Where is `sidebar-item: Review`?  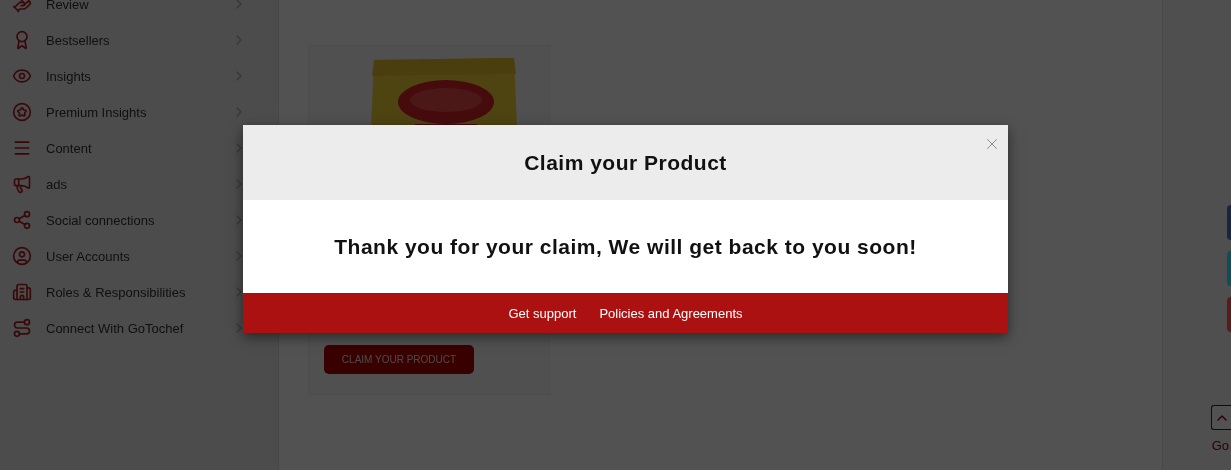 sidebar-item: Review is located at coordinates (139, 11).